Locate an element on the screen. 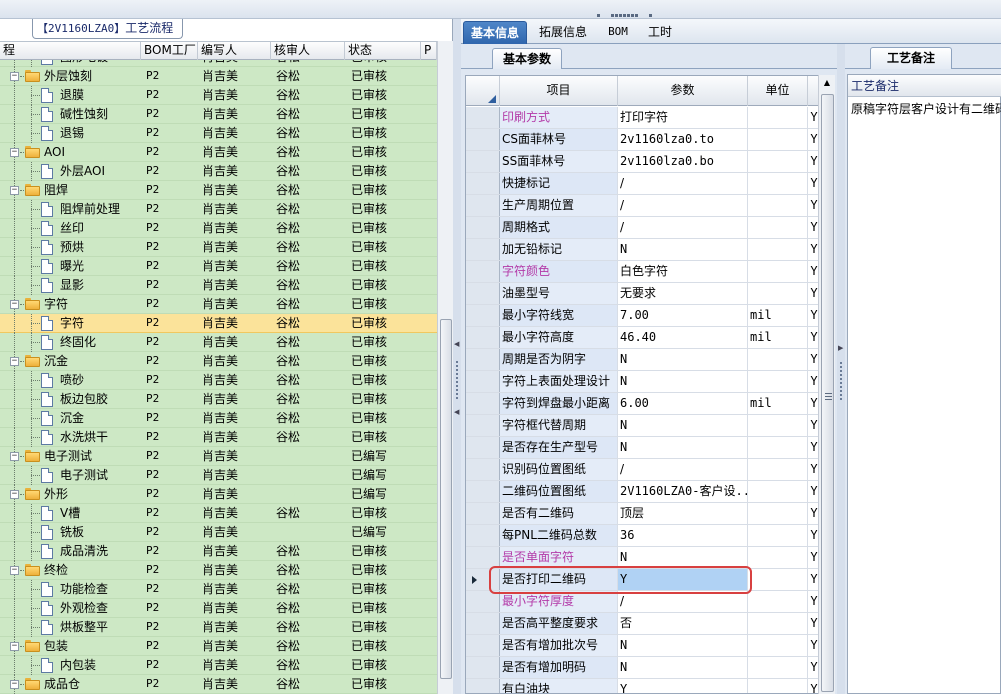  tree-scroll-thumb is located at coordinates (446, 499).